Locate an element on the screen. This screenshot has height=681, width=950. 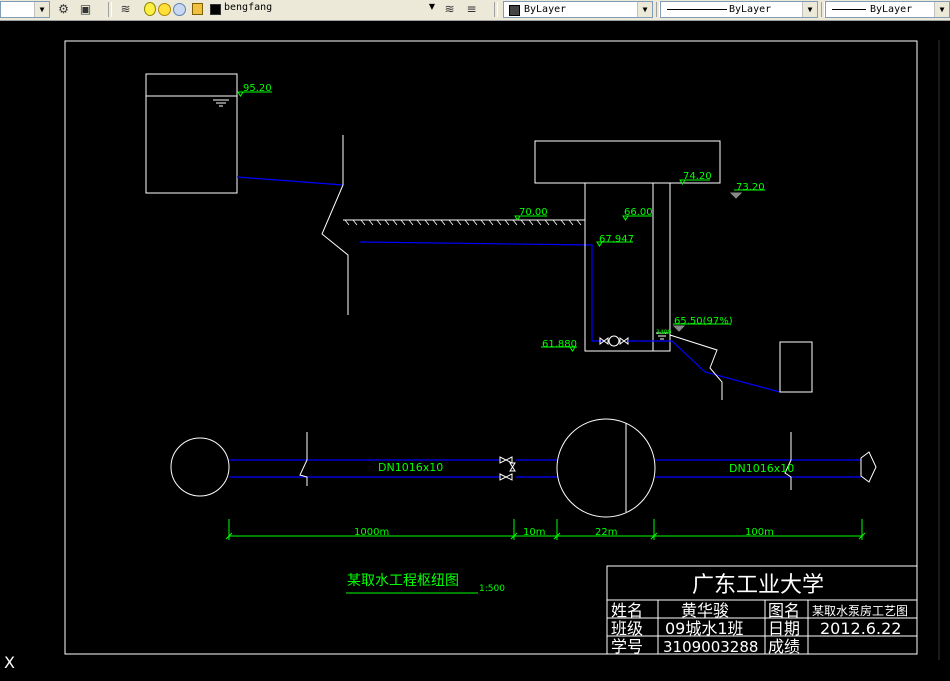
drawing-scale: 1:500 is located at coordinates (492, 589).